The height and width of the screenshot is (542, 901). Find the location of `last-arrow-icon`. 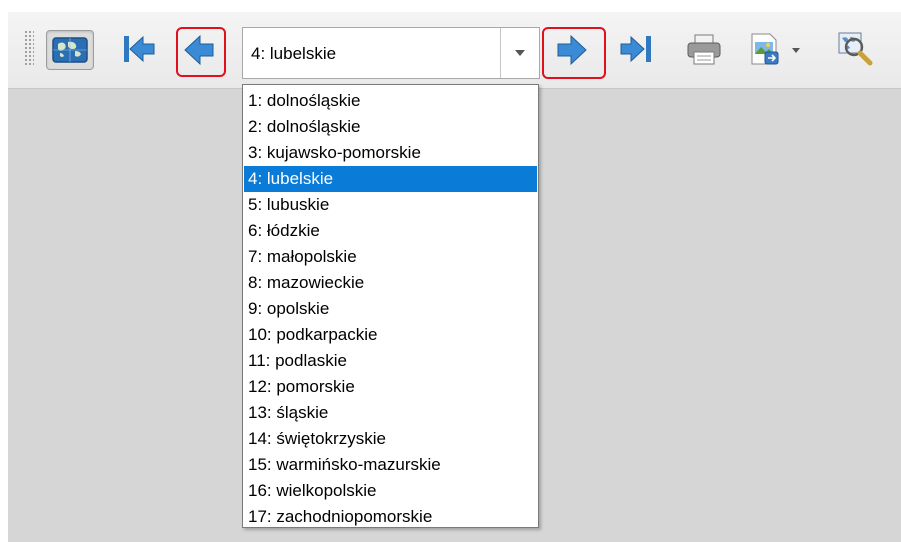

last-arrow-icon is located at coordinates (635, 49).